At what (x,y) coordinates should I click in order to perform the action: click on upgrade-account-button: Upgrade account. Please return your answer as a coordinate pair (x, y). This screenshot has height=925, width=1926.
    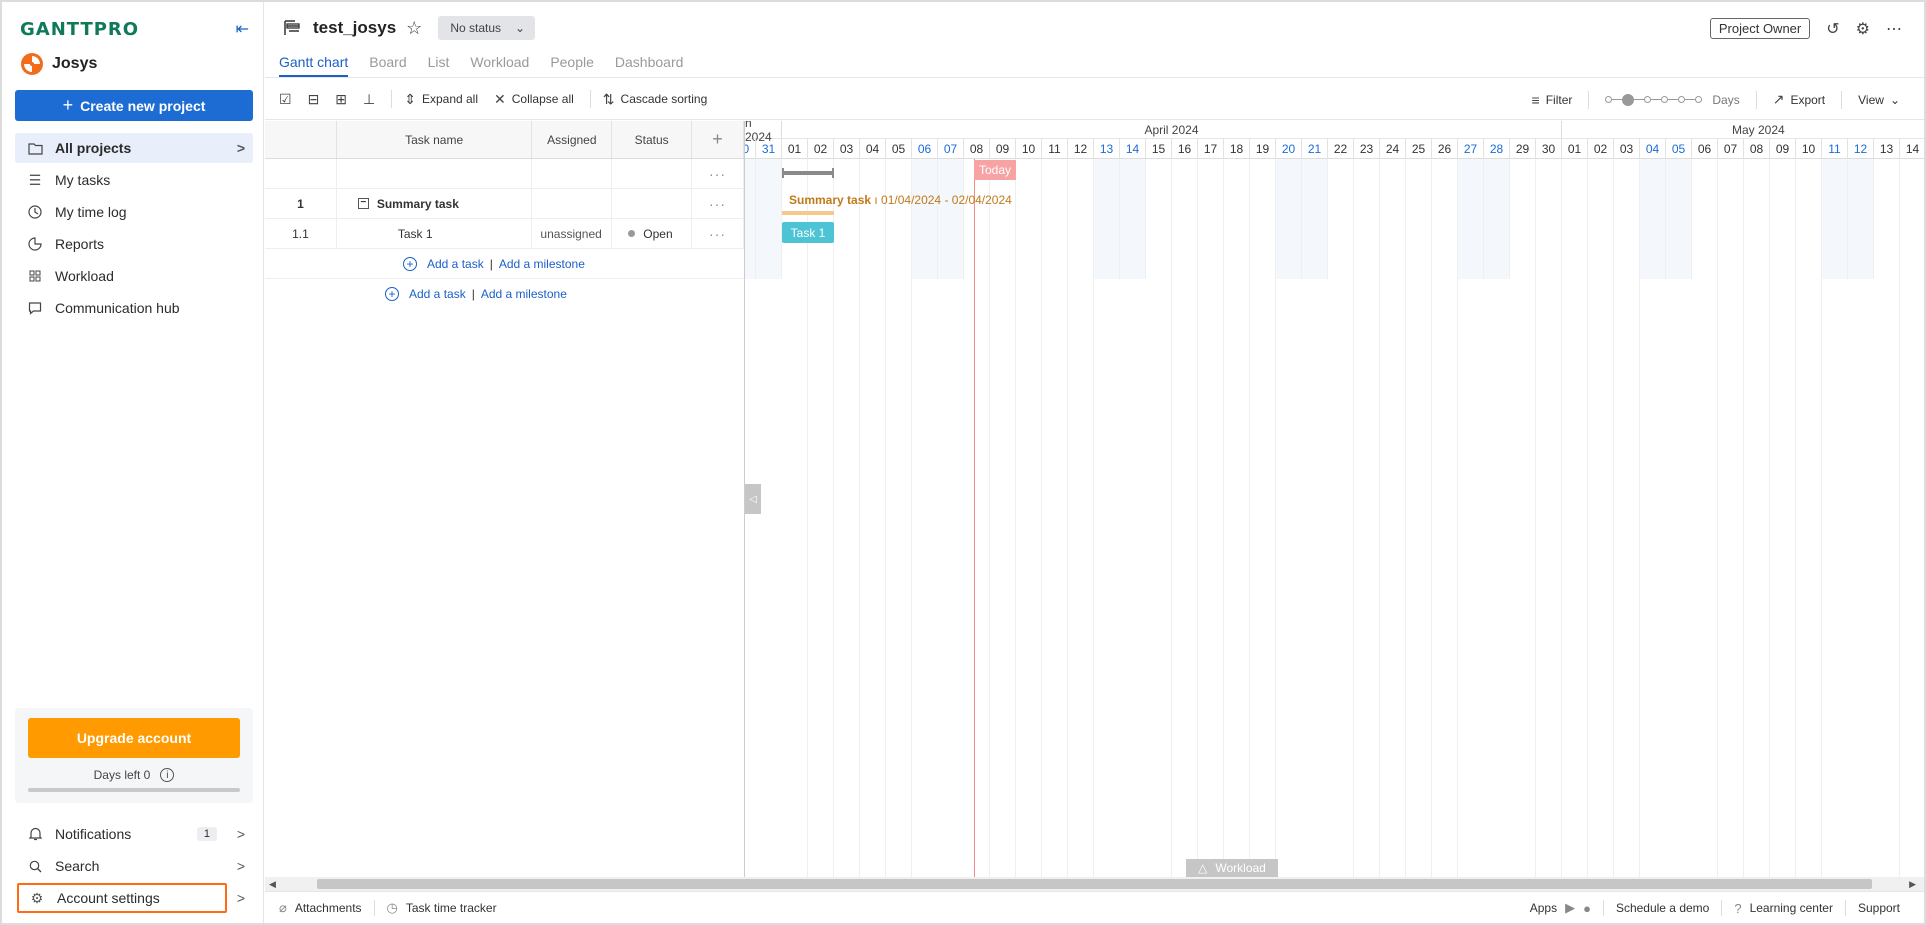
    Looking at the image, I should click on (134, 738).